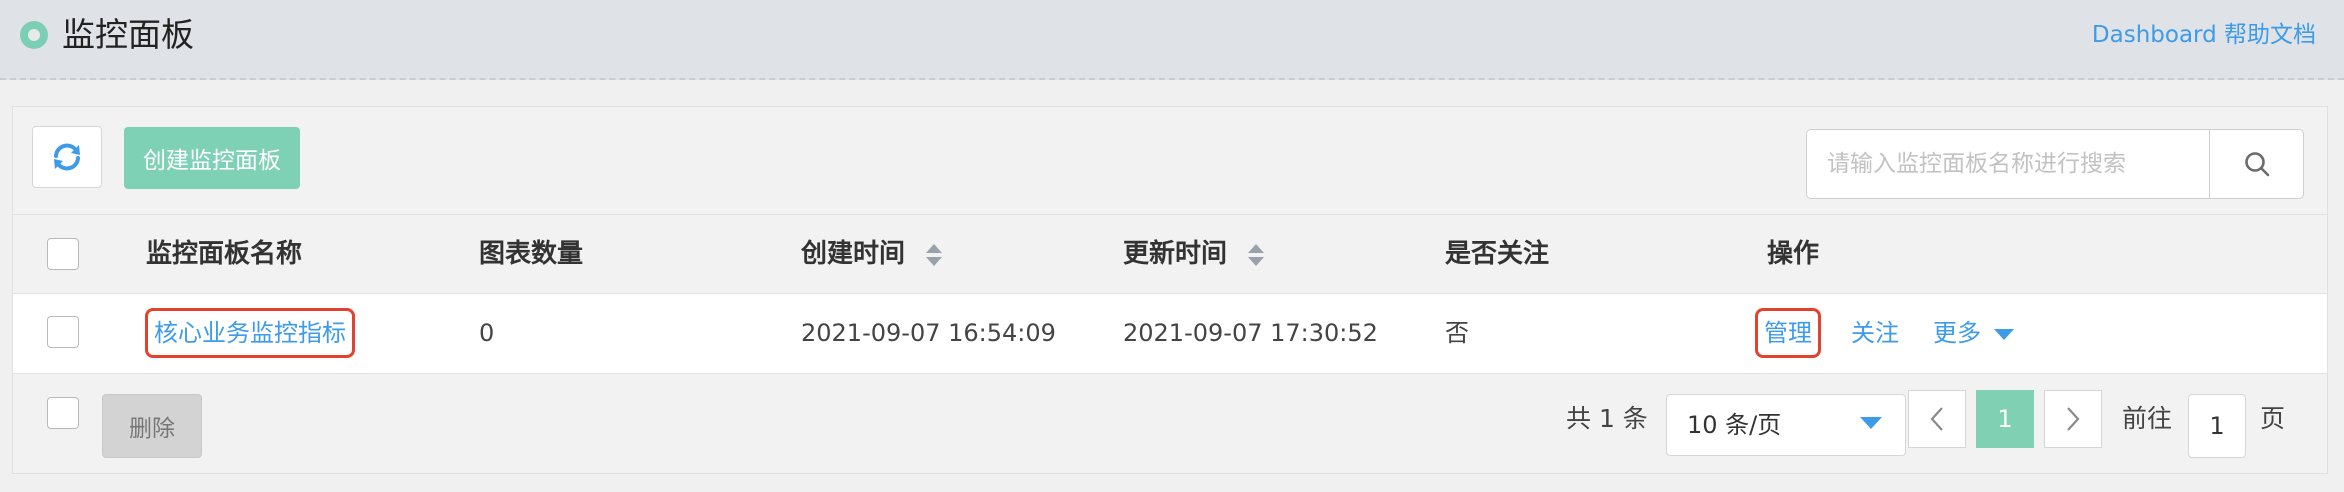  I want to click on follow-link: 关注, so click(1875, 333).